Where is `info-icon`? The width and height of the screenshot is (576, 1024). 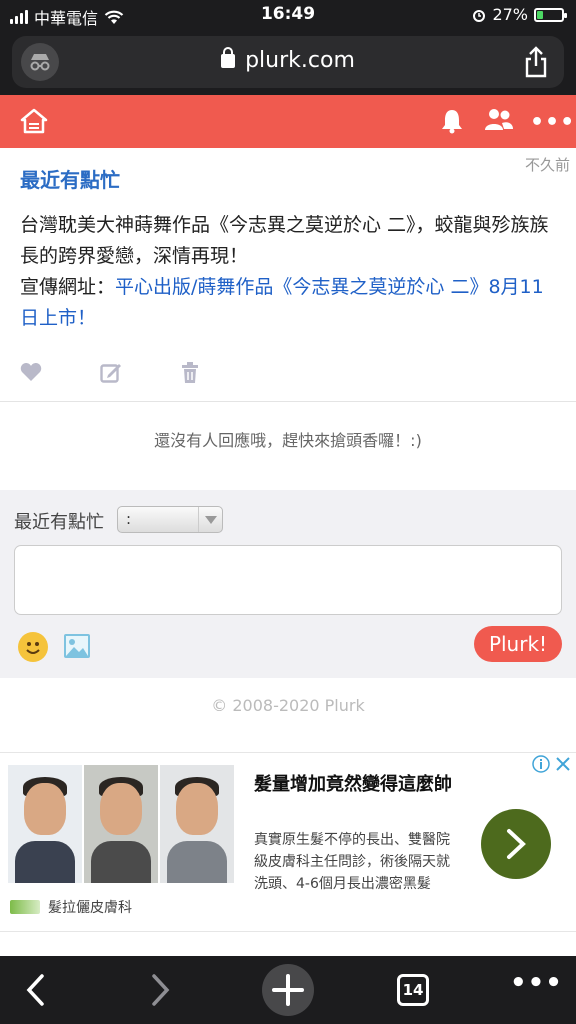 info-icon is located at coordinates (541, 764).